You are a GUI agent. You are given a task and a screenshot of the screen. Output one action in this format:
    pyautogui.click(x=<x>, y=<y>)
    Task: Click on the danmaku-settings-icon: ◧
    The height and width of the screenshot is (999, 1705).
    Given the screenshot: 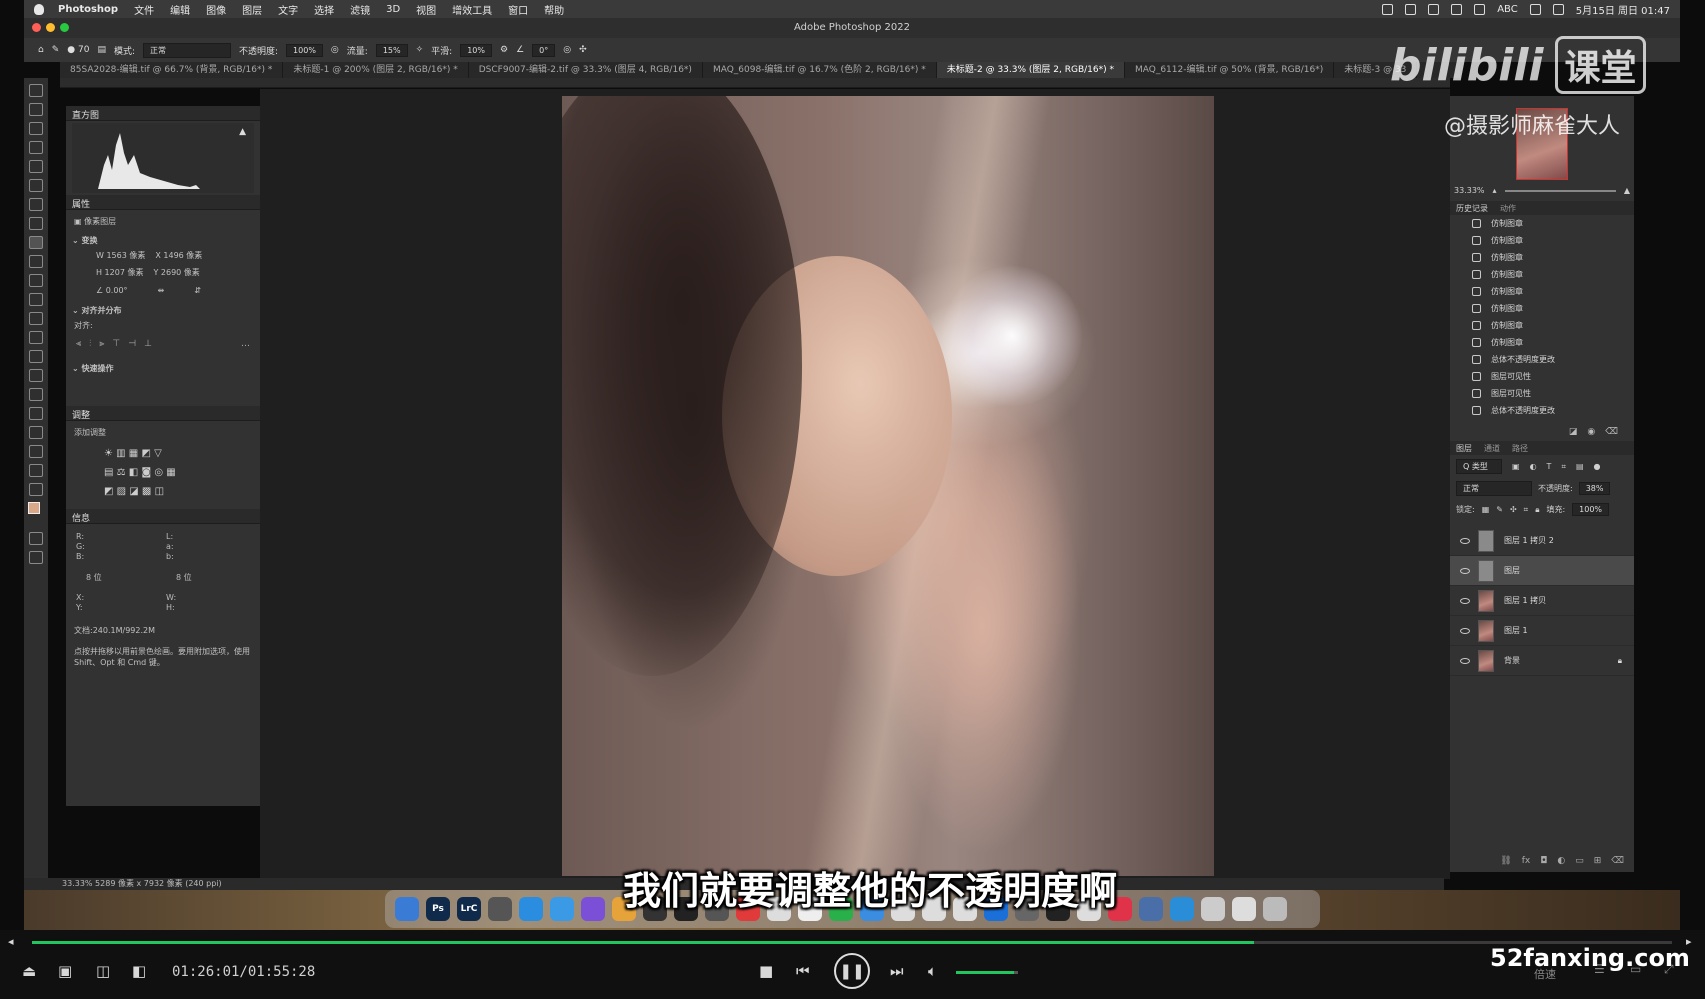 What is the action you would take?
    pyautogui.click(x=139, y=971)
    